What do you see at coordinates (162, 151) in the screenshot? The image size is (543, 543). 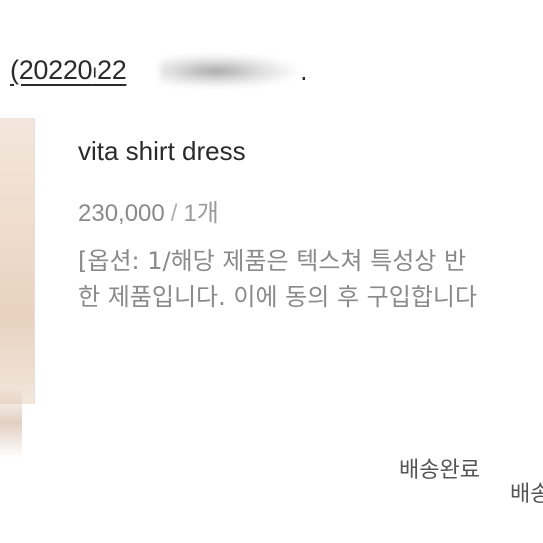 I see `product-name: vita shirt dress` at bounding box center [162, 151].